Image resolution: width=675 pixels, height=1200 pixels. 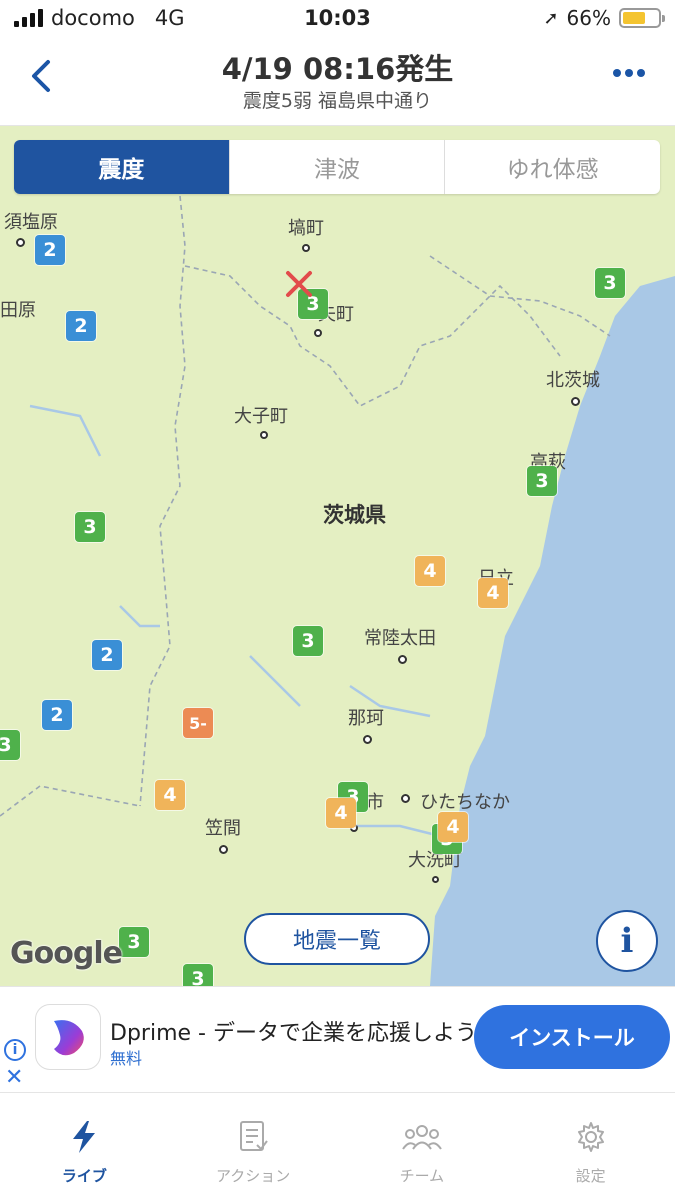 I want to click on ad-price: 無料, so click(x=126, y=1058).